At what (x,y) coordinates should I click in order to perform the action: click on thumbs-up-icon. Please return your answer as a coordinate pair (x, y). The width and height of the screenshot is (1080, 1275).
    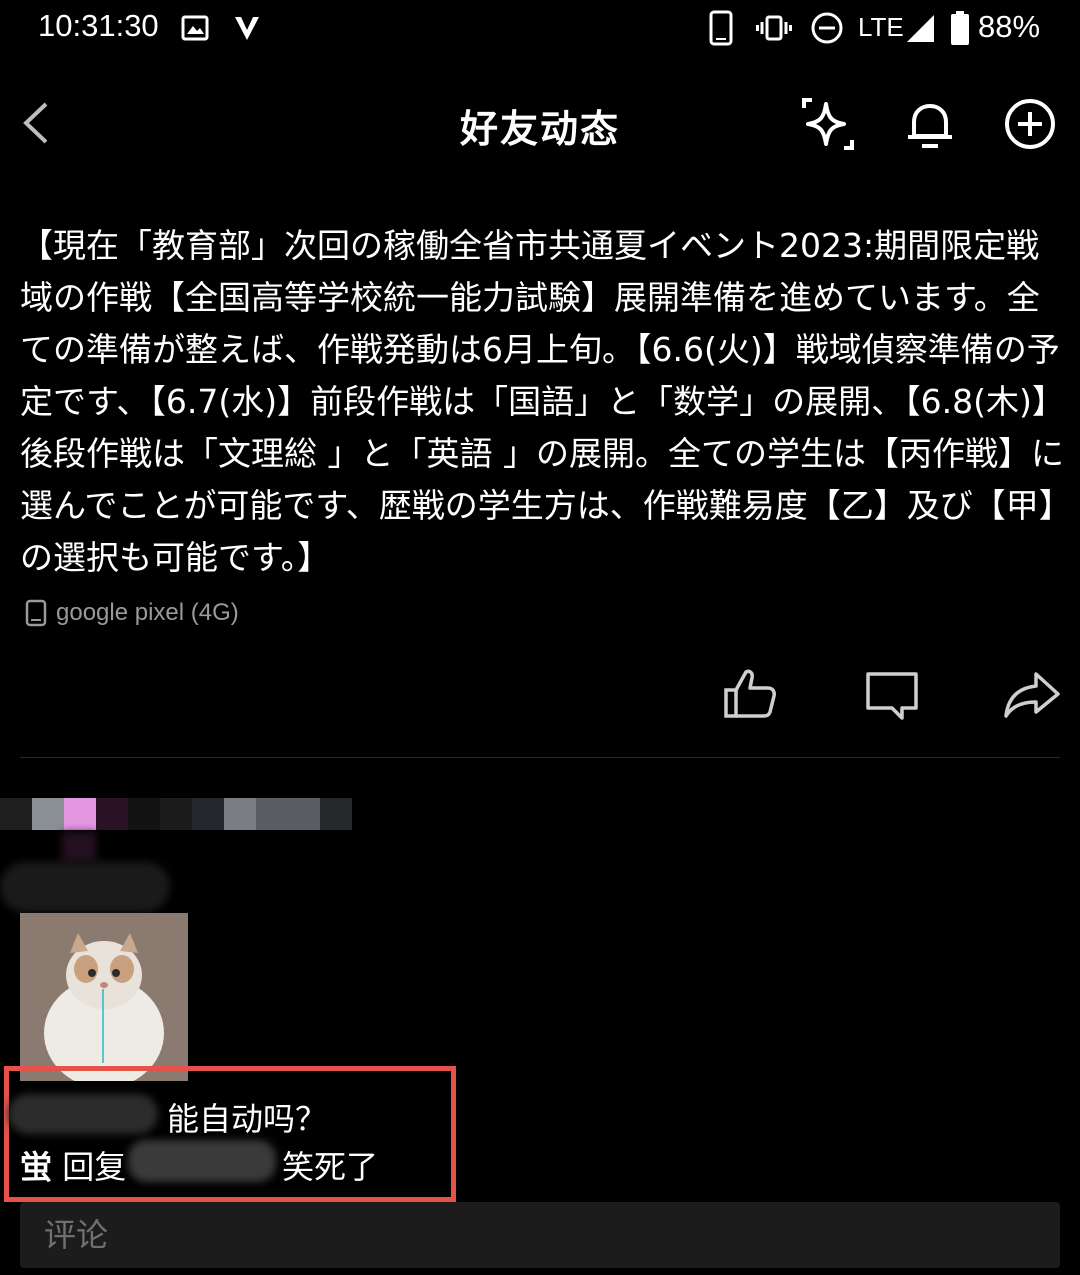
    Looking at the image, I should click on (750, 693).